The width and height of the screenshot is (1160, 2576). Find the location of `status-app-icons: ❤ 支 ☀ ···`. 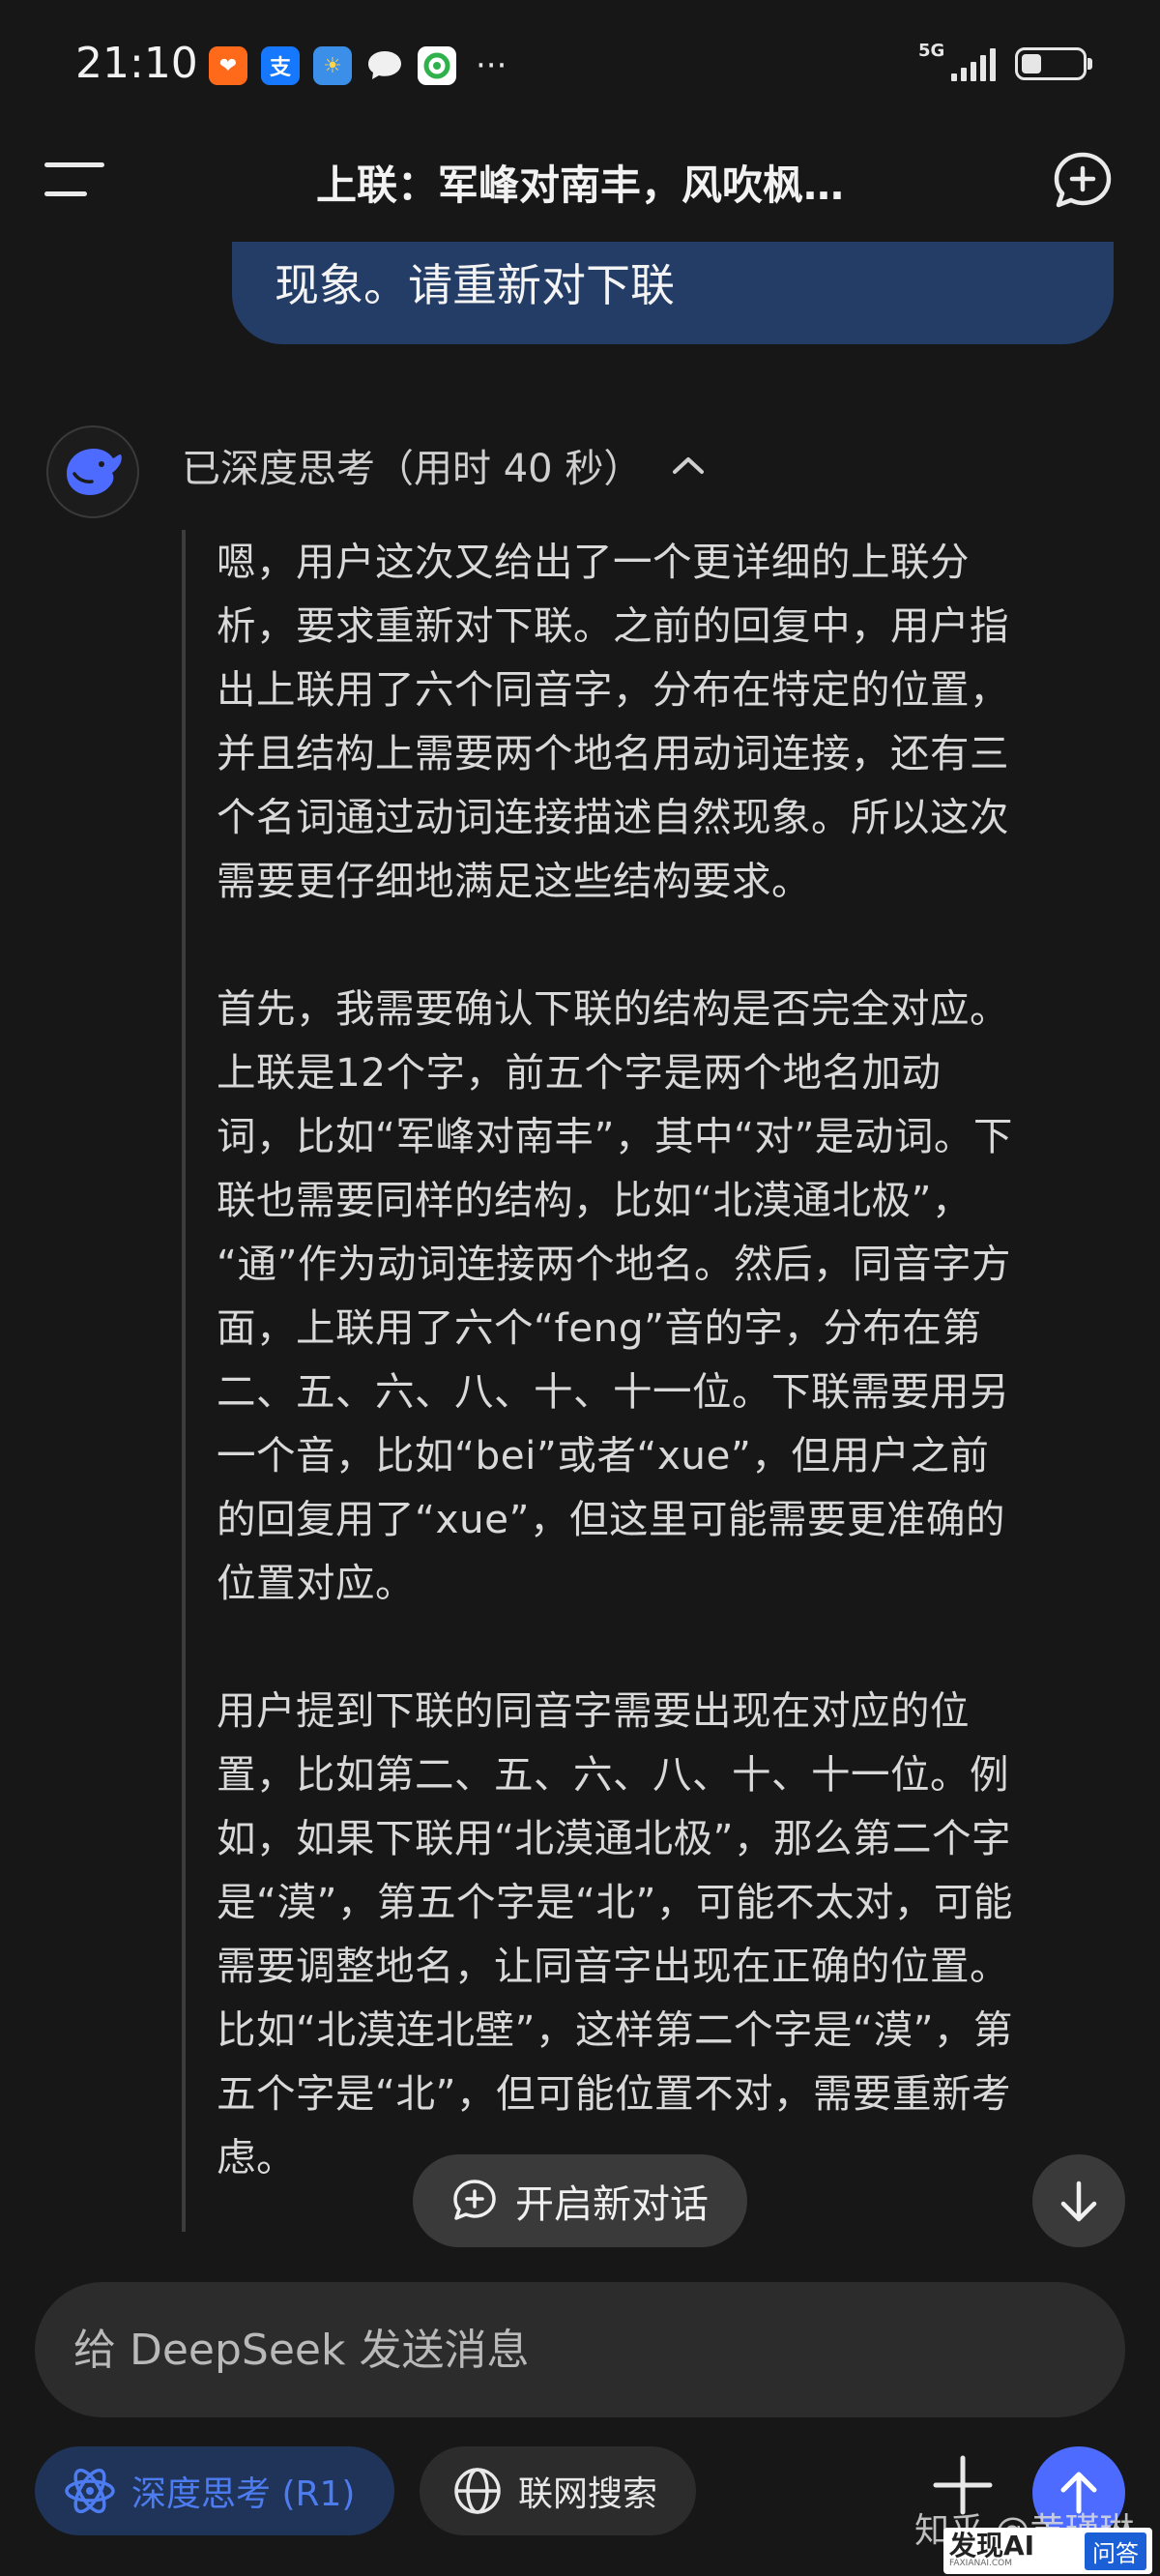

status-app-icons: ❤ 支 ☀ ··· is located at coordinates (358, 65).